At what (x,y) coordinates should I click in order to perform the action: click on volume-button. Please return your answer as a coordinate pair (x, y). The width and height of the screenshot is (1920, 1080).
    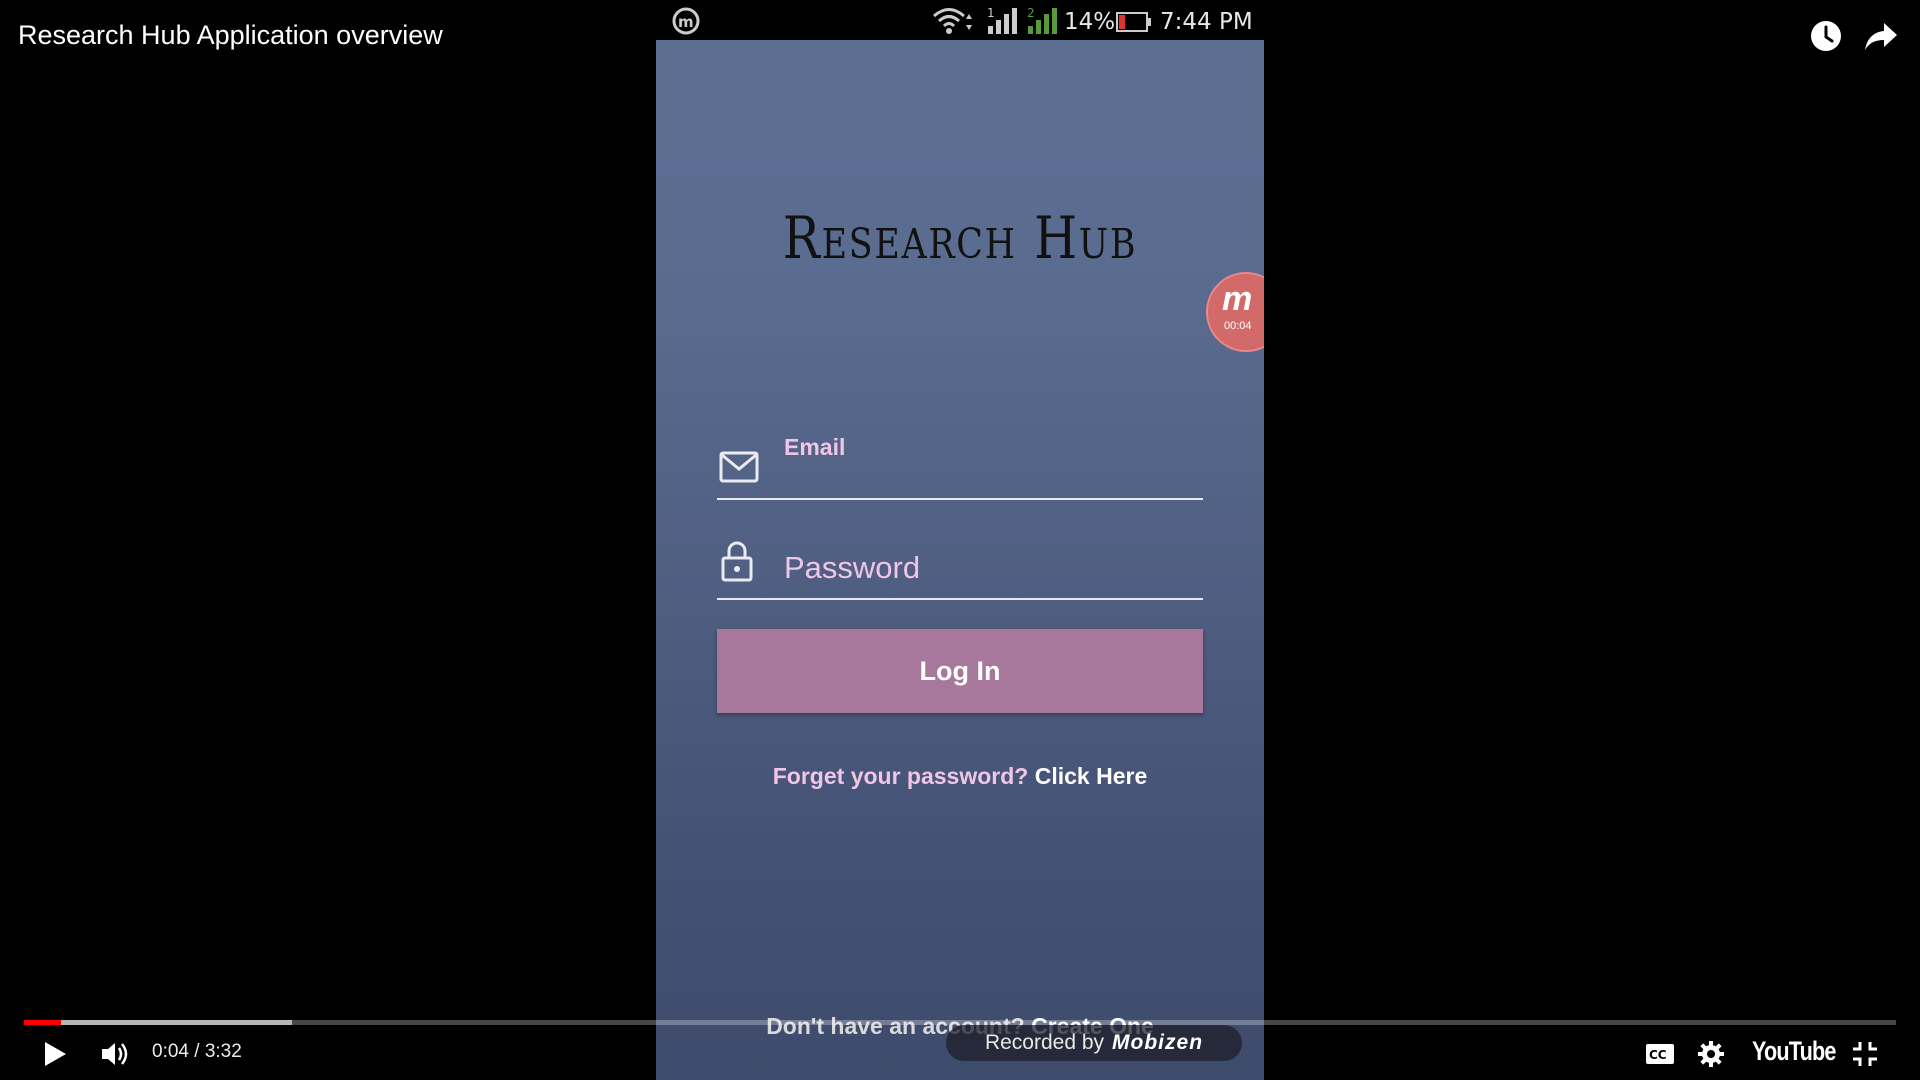
    Looking at the image, I should click on (120, 1054).